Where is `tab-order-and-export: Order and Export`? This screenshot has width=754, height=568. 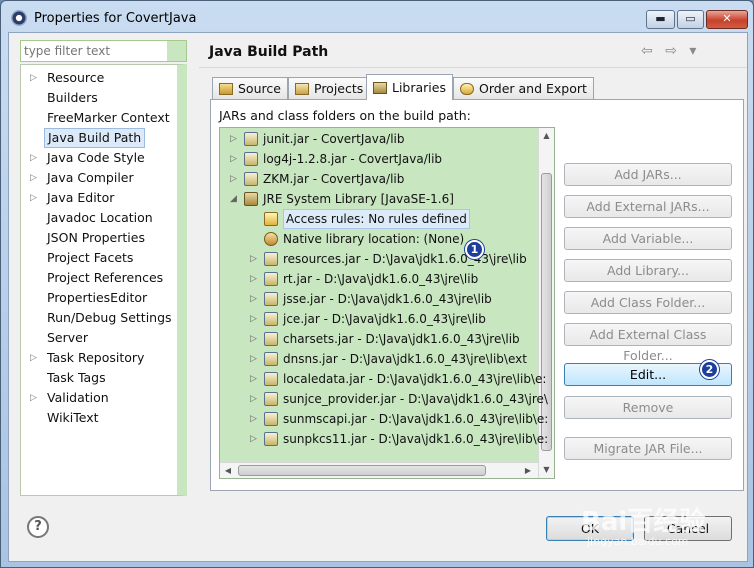 tab-order-and-export: Order and Export is located at coordinates (523, 88).